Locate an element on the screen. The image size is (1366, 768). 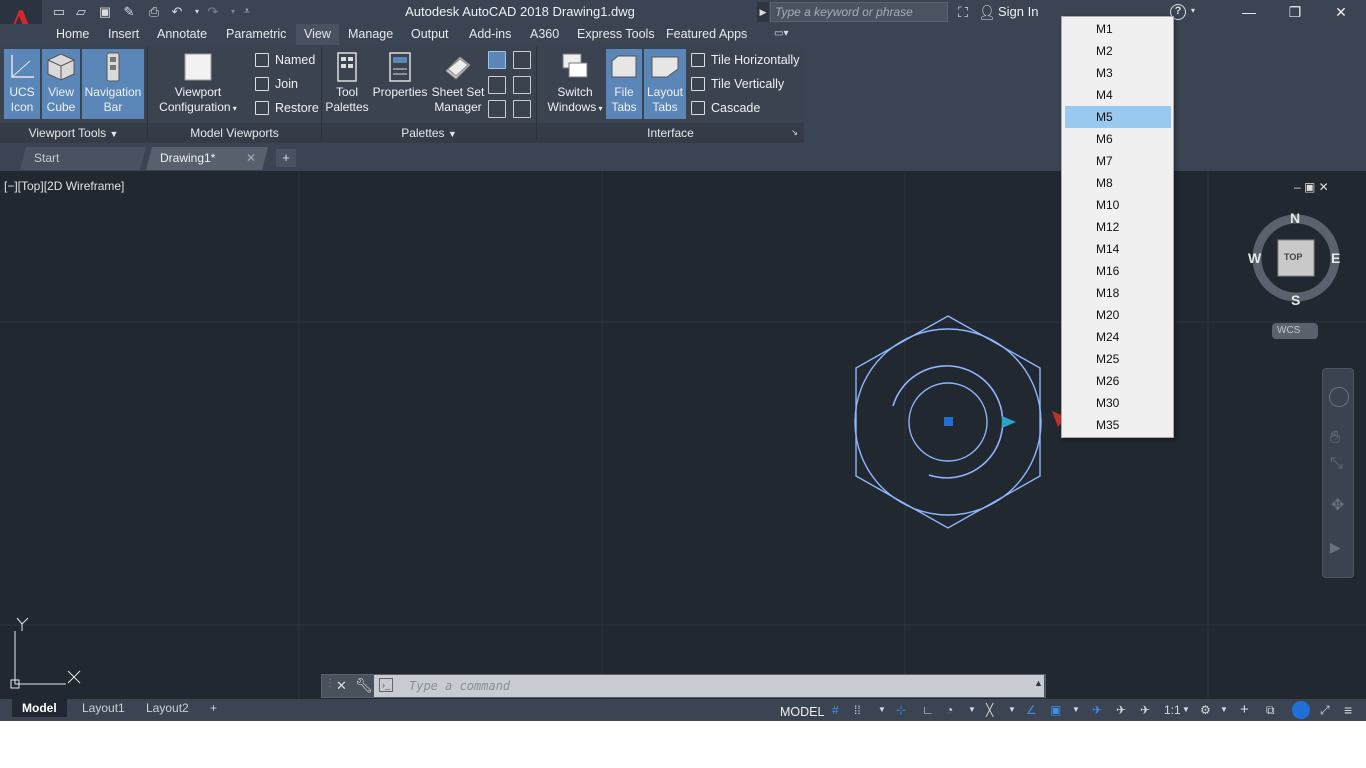
dropdown-item-m7: M7 is located at coordinates (1118, 161).